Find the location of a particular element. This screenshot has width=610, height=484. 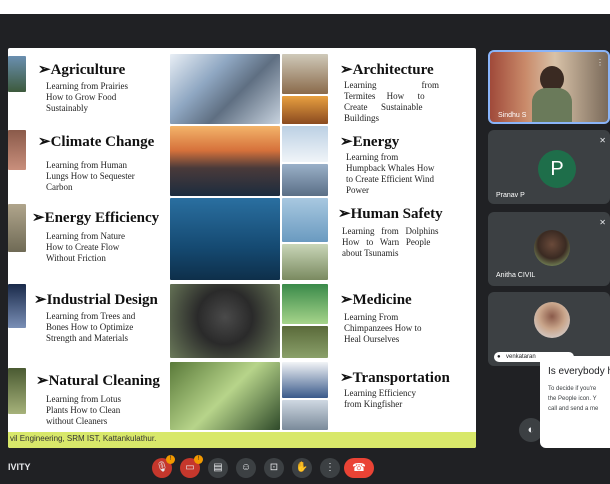

present-button: ⊡ is located at coordinates (274, 468).